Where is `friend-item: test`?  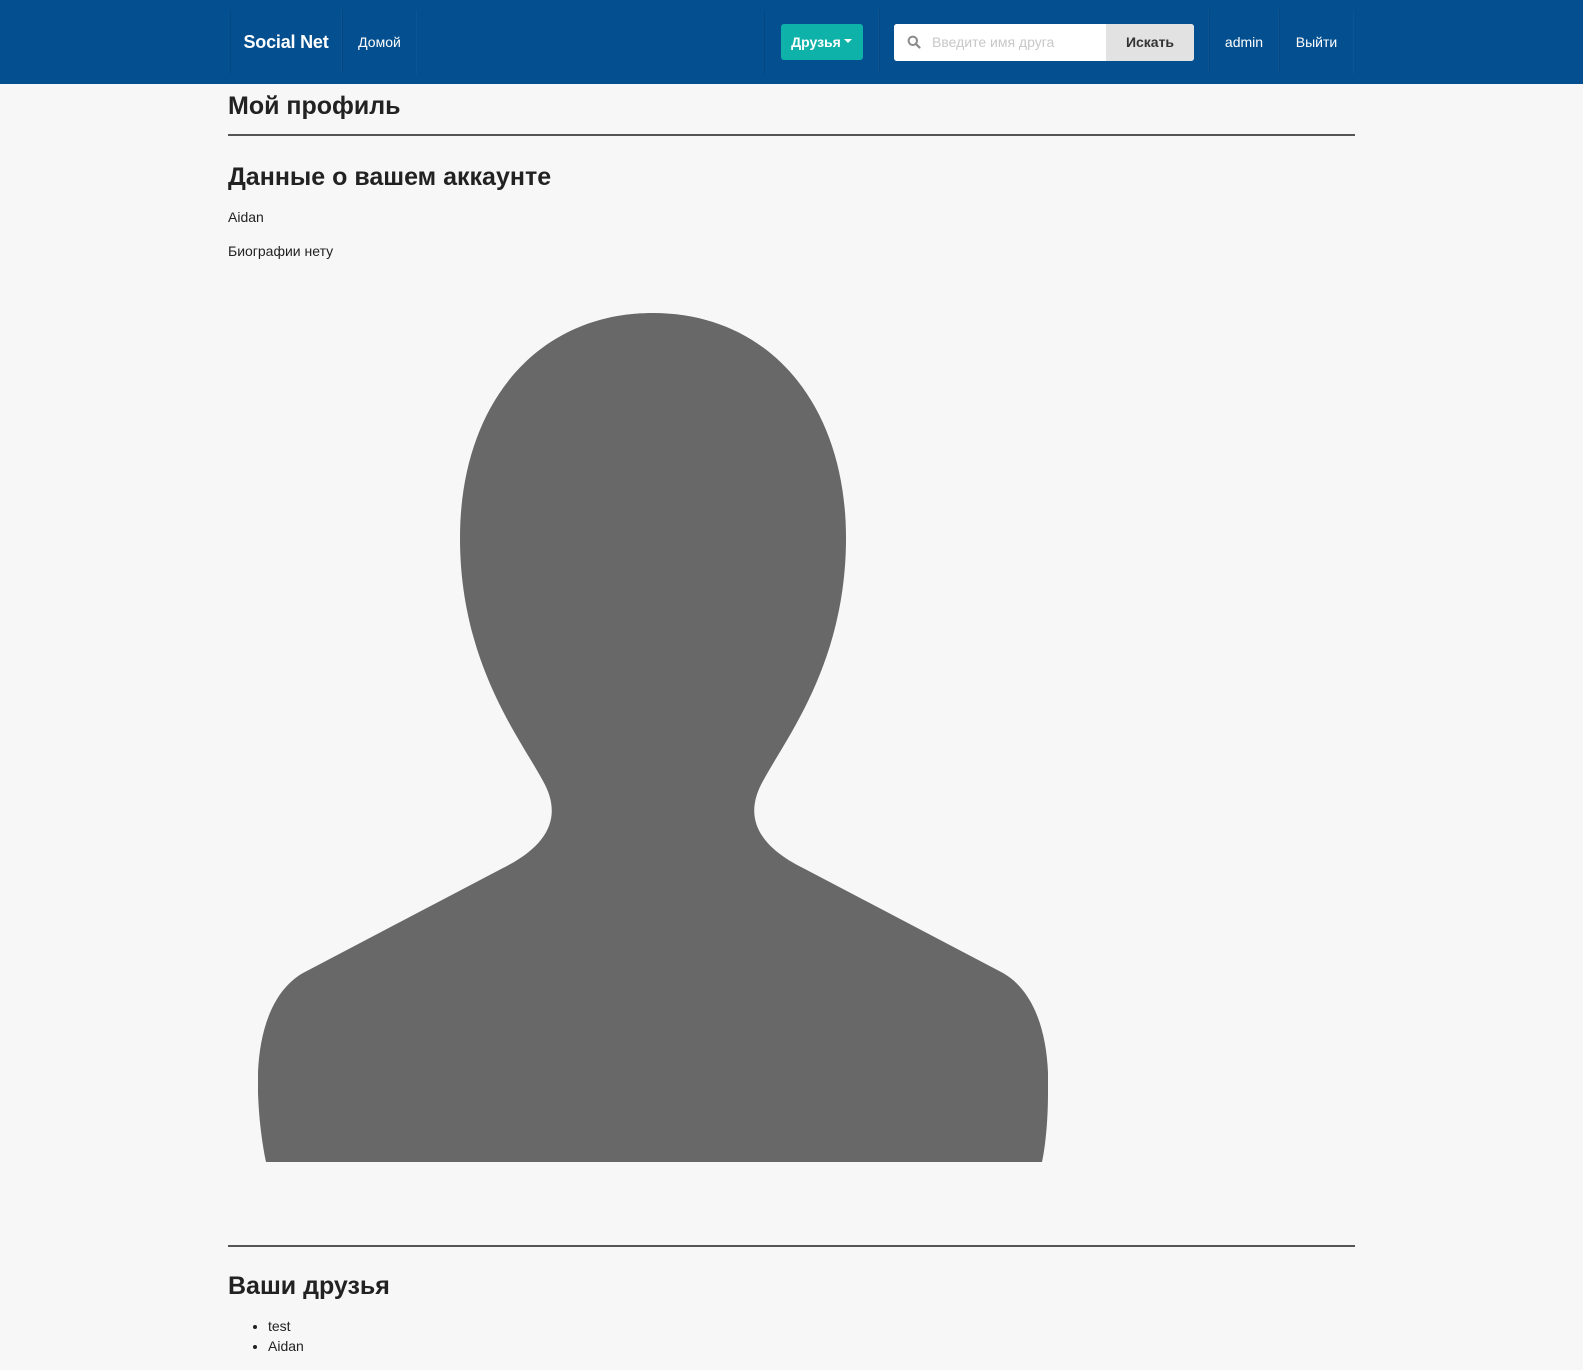 friend-item: test is located at coordinates (286, 1326).